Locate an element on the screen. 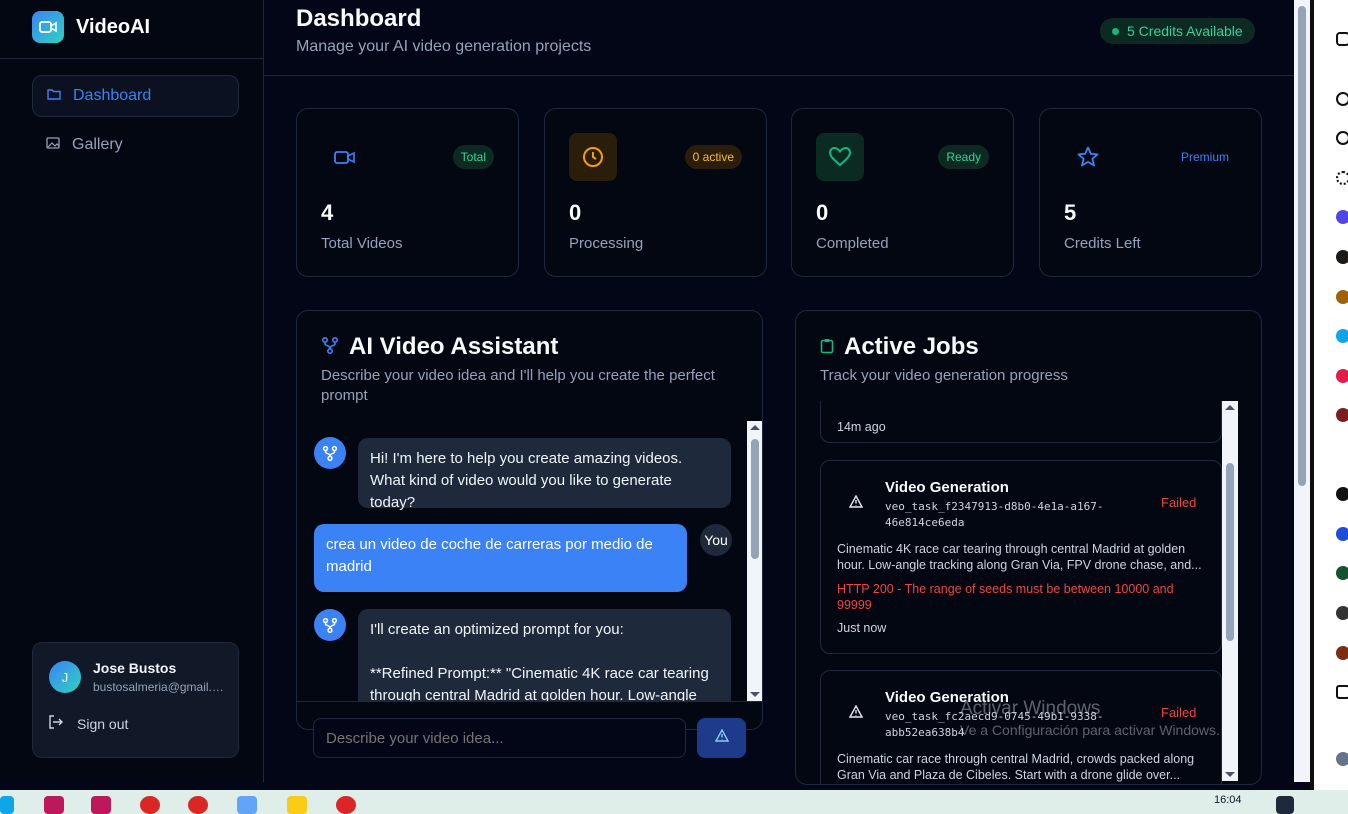 Image resolution: width=1348 pixels, height=814 pixels. circle-icon is located at coordinates (1342, 99).